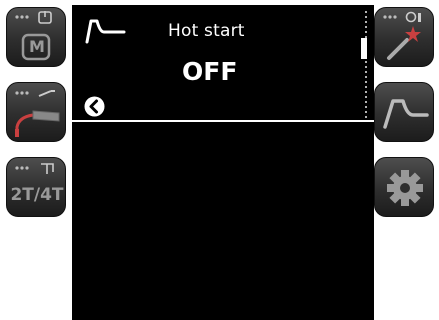 Image resolution: width=439 pixels, height=320 pixels. I want to click on curve-button, so click(404, 112).